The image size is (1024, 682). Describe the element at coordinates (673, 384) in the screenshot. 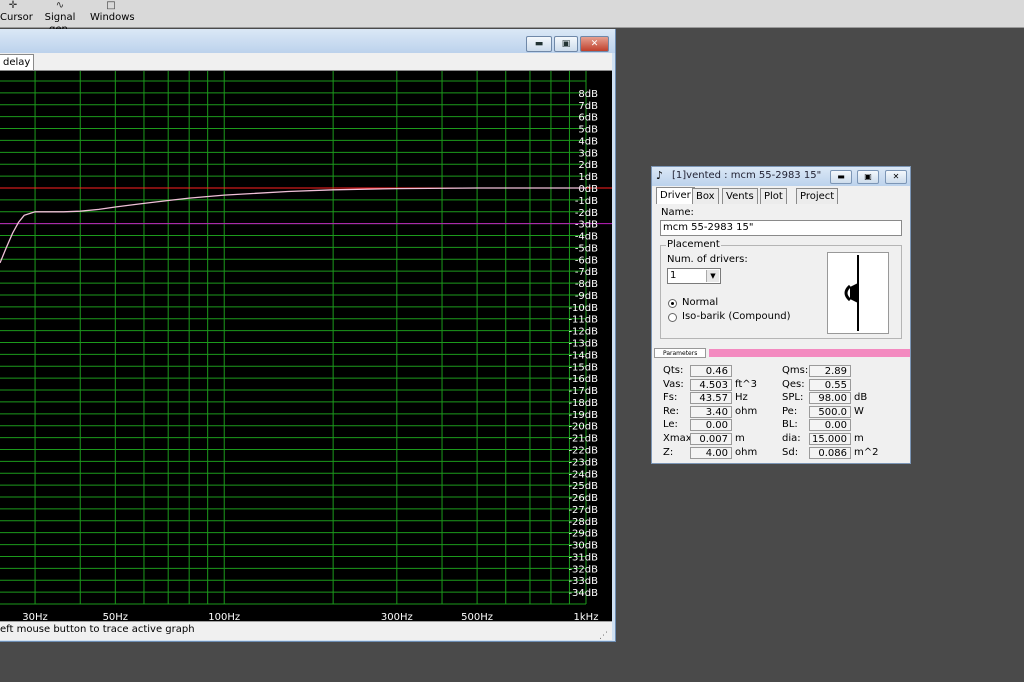

I see `param-label-vas: Vas:` at that location.